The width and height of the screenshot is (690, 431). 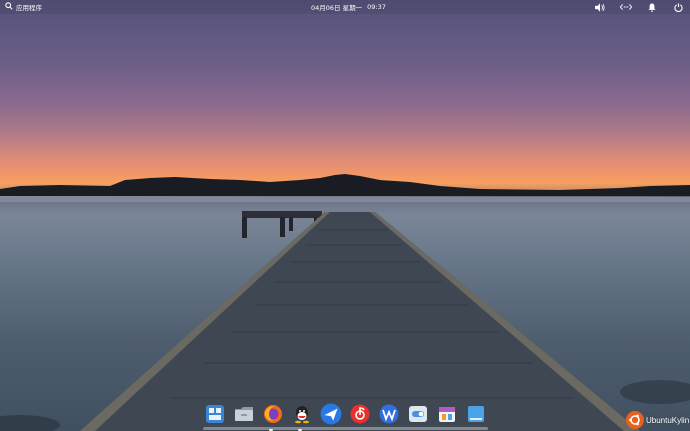 I want to click on logo-text: UbuntuKylin, so click(x=668, y=420).